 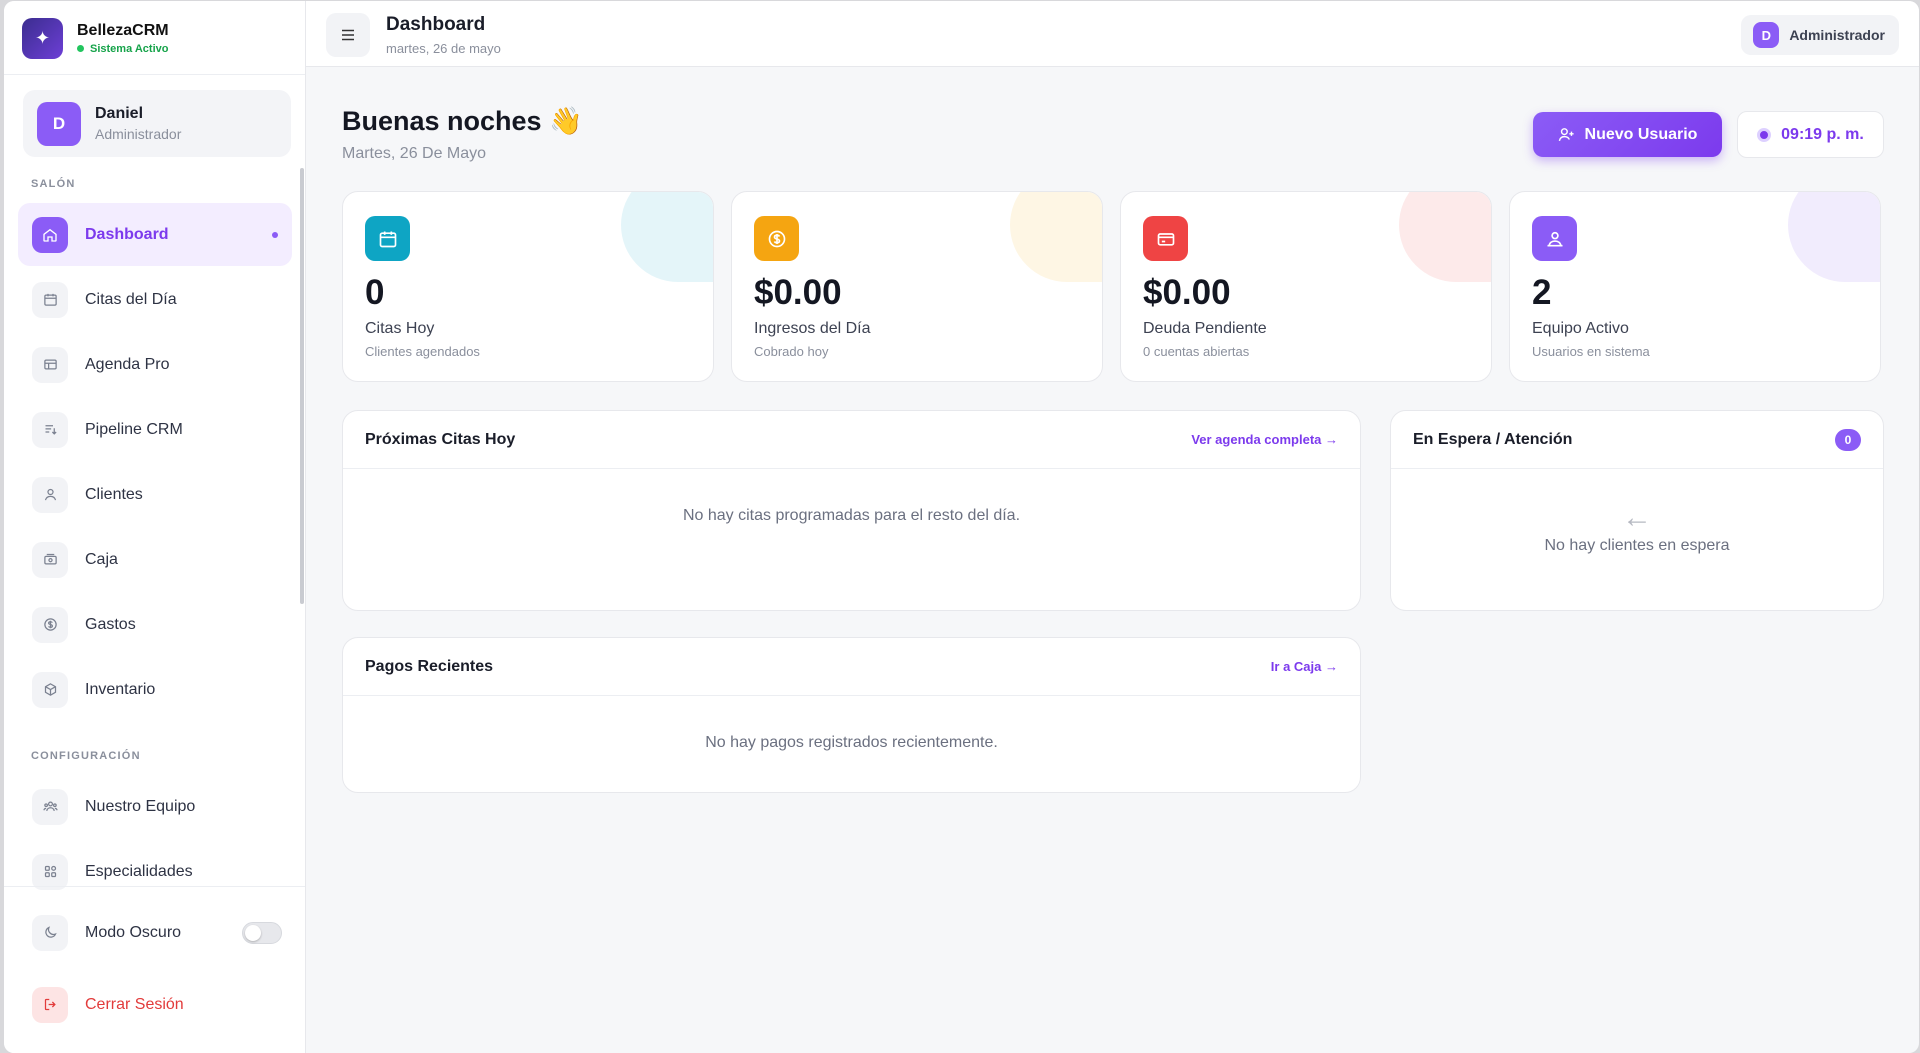 What do you see at coordinates (851, 742) in the screenshot?
I see `empty-state-text: No hay pagos registrados recientemente.` at bounding box center [851, 742].